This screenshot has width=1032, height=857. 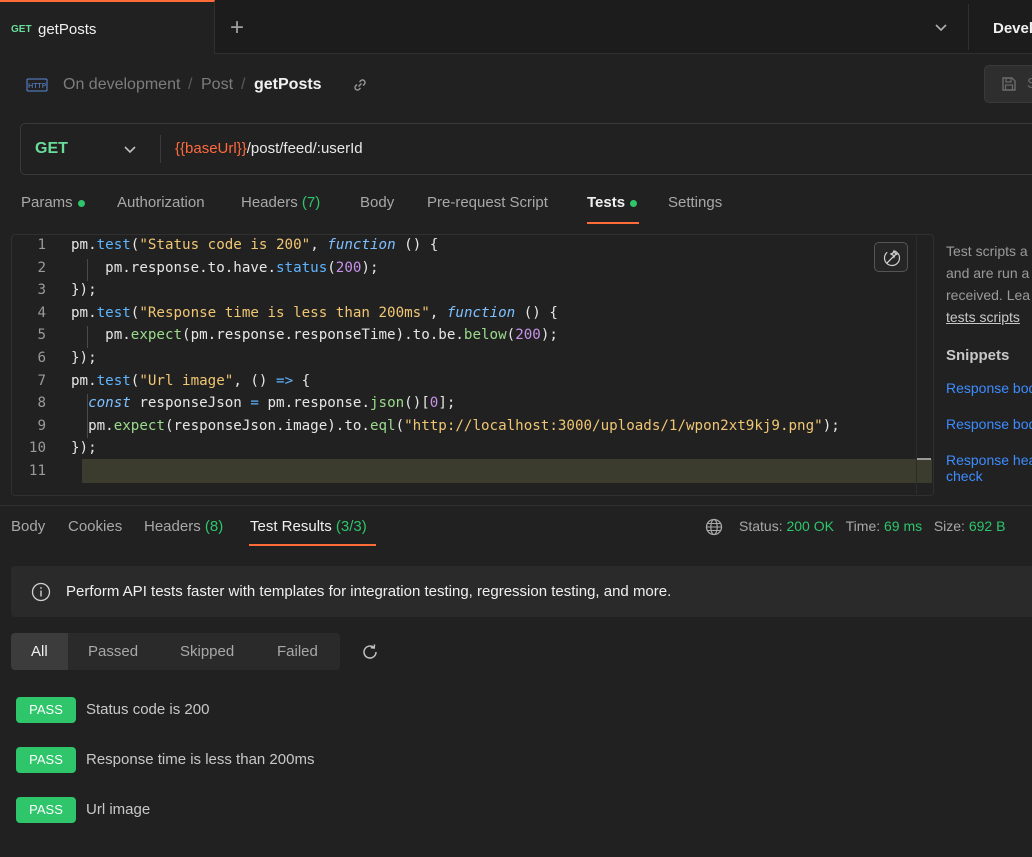 What do you see at coordinates (28, 526) in the screenshot?
I see `response-tab-body: Body` at bounding box center [28, 526].